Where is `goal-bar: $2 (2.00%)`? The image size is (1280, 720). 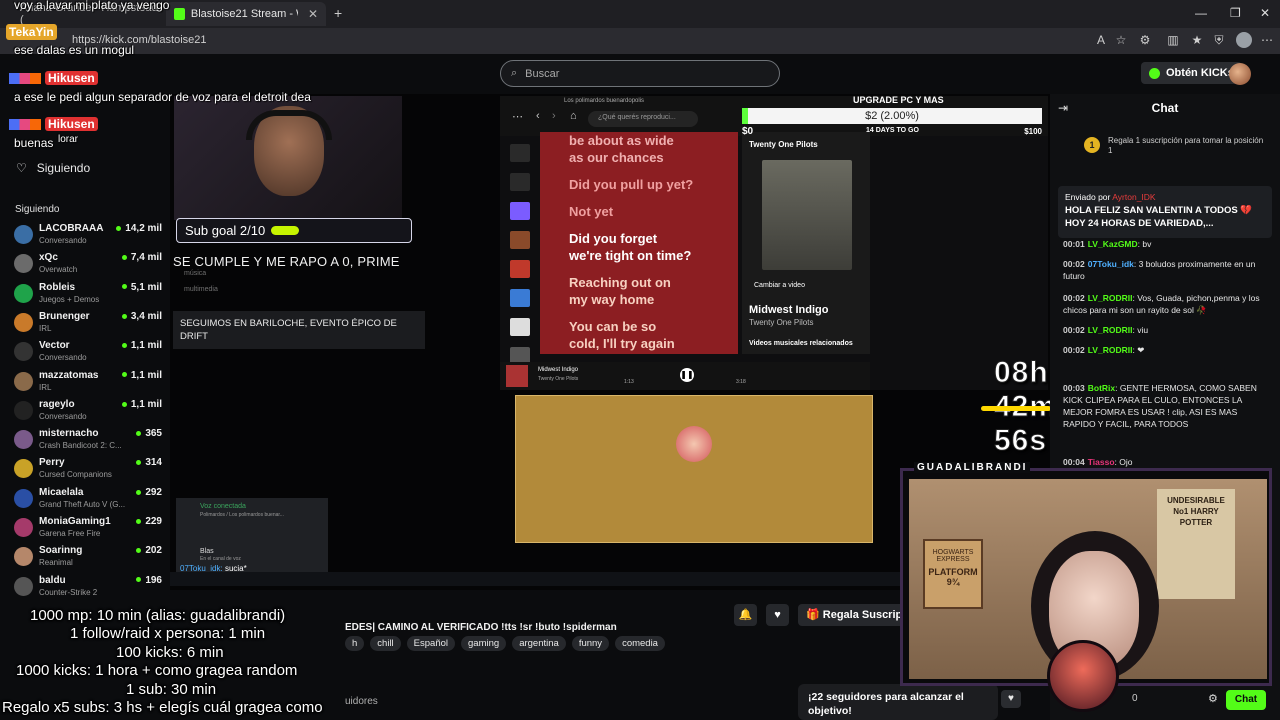
goal-bar: $2 (2.00%) is located at coordinates (892, 116).